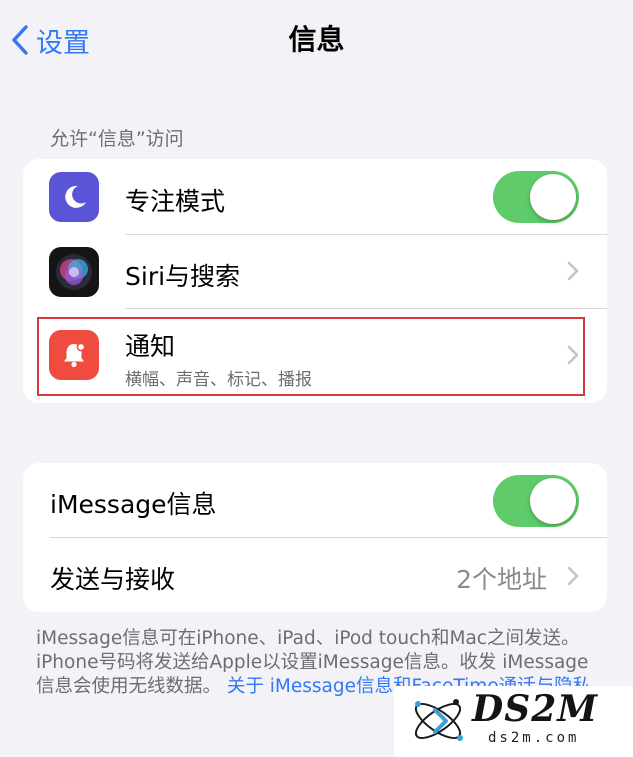  I want to click on focus-label: 专注模式, so click(175, 201).